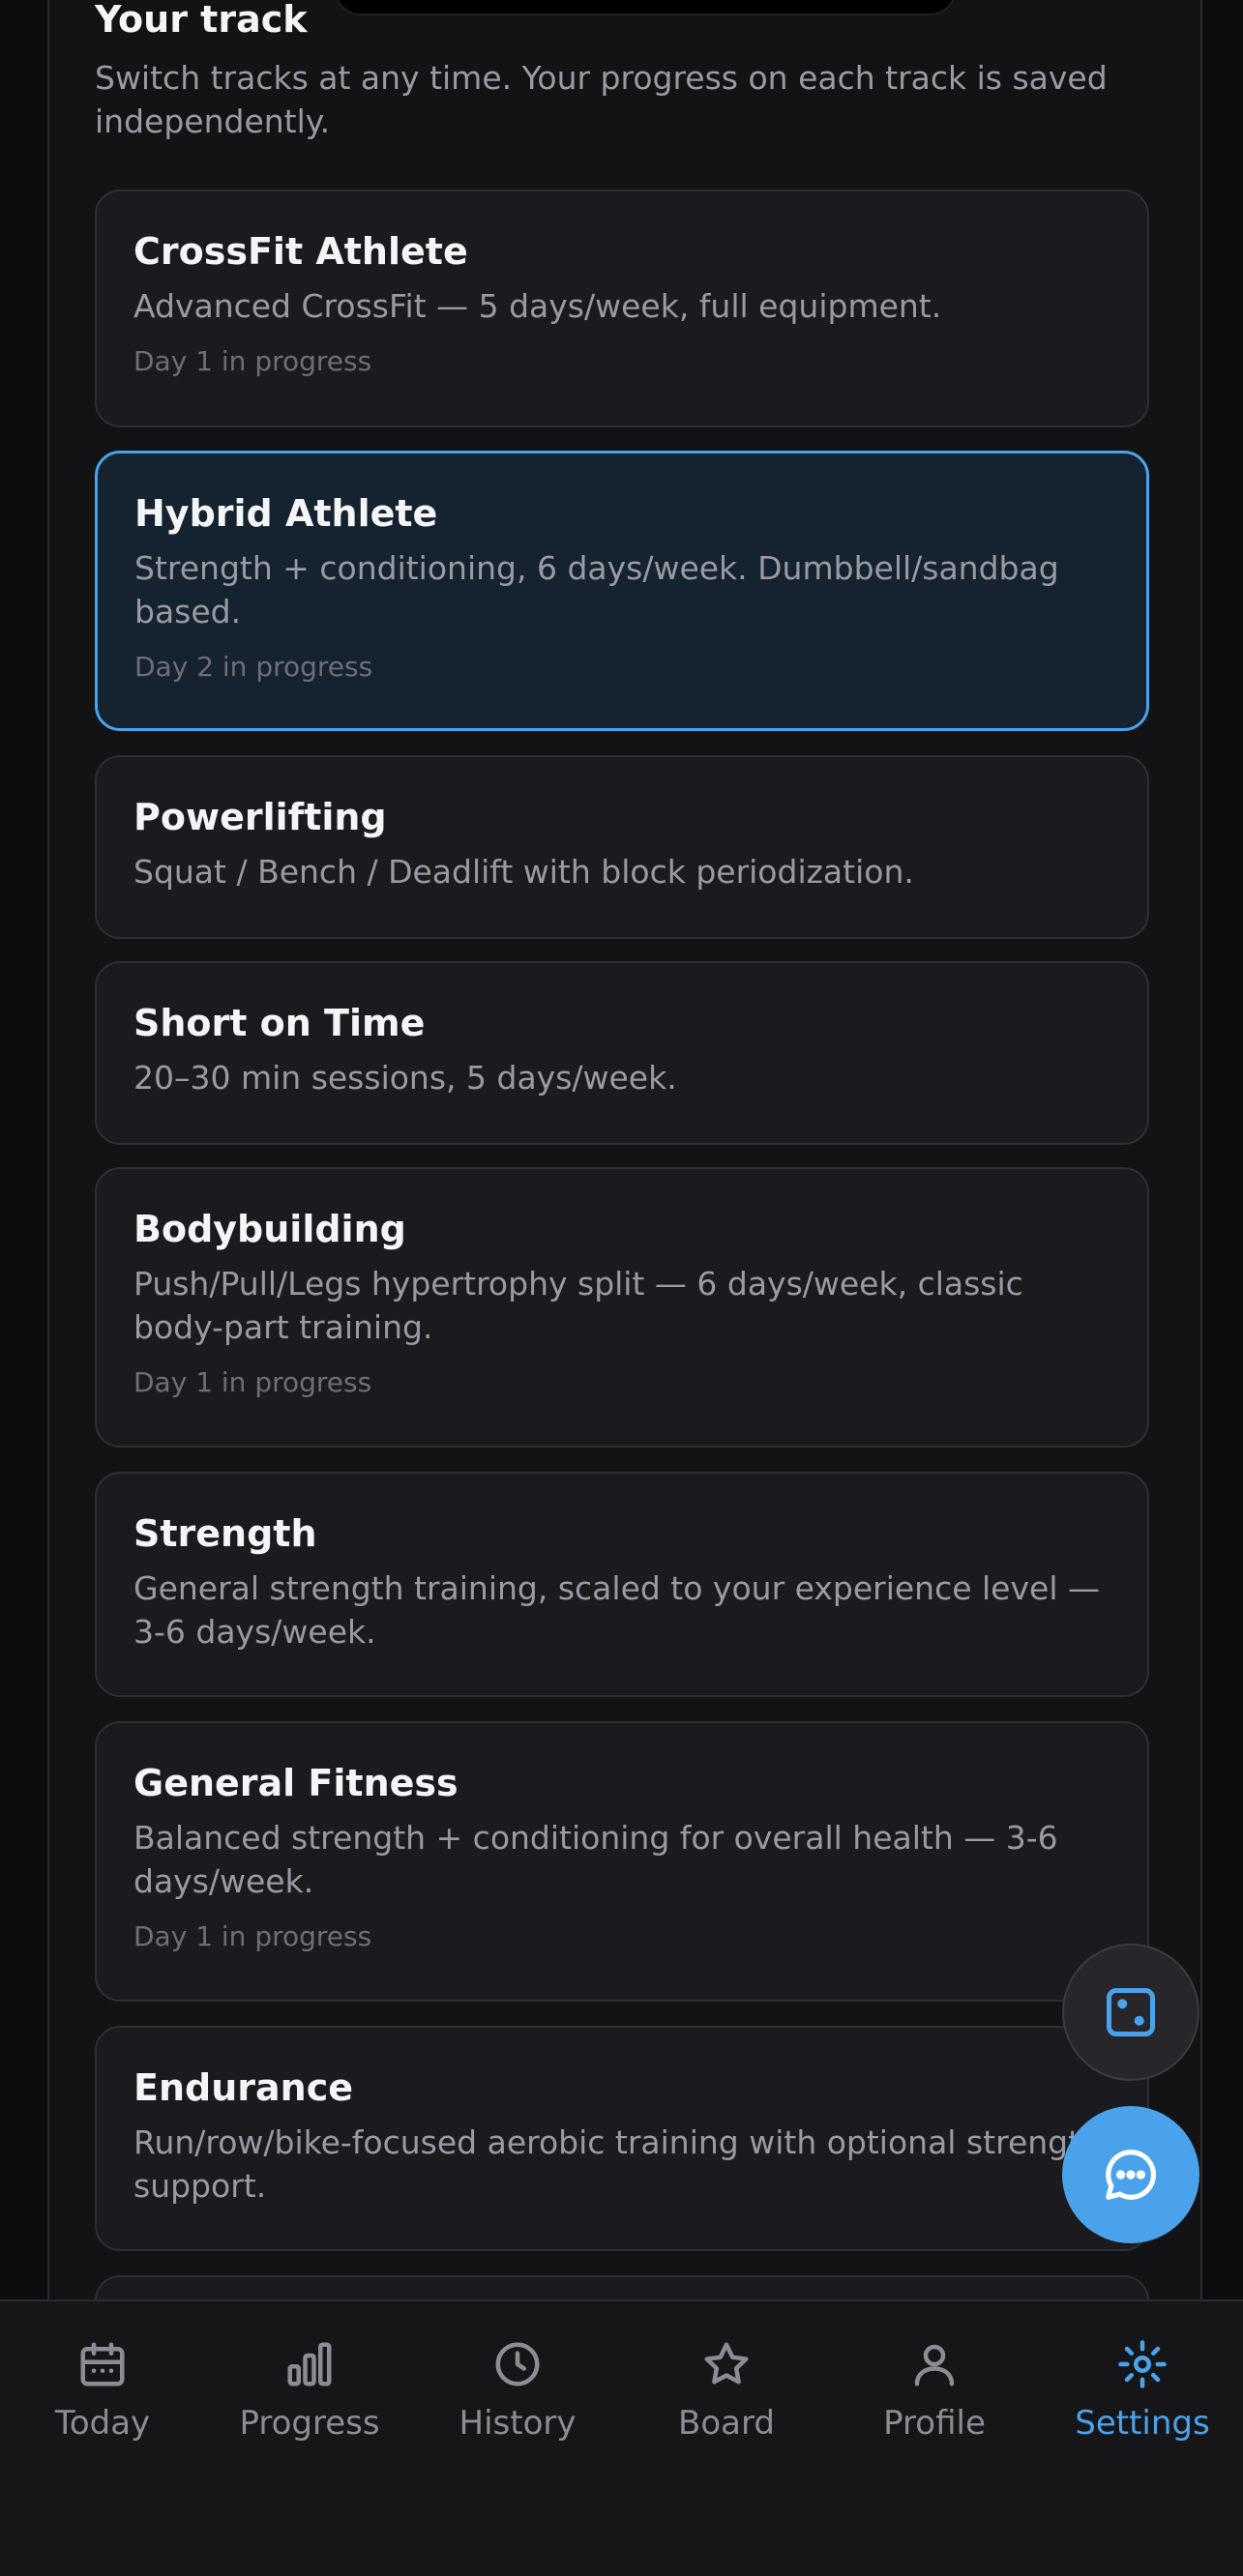  Describe the element at coordinates (1142, 2390) in the screenshot. I see `tab-settings: Settings` at that location.